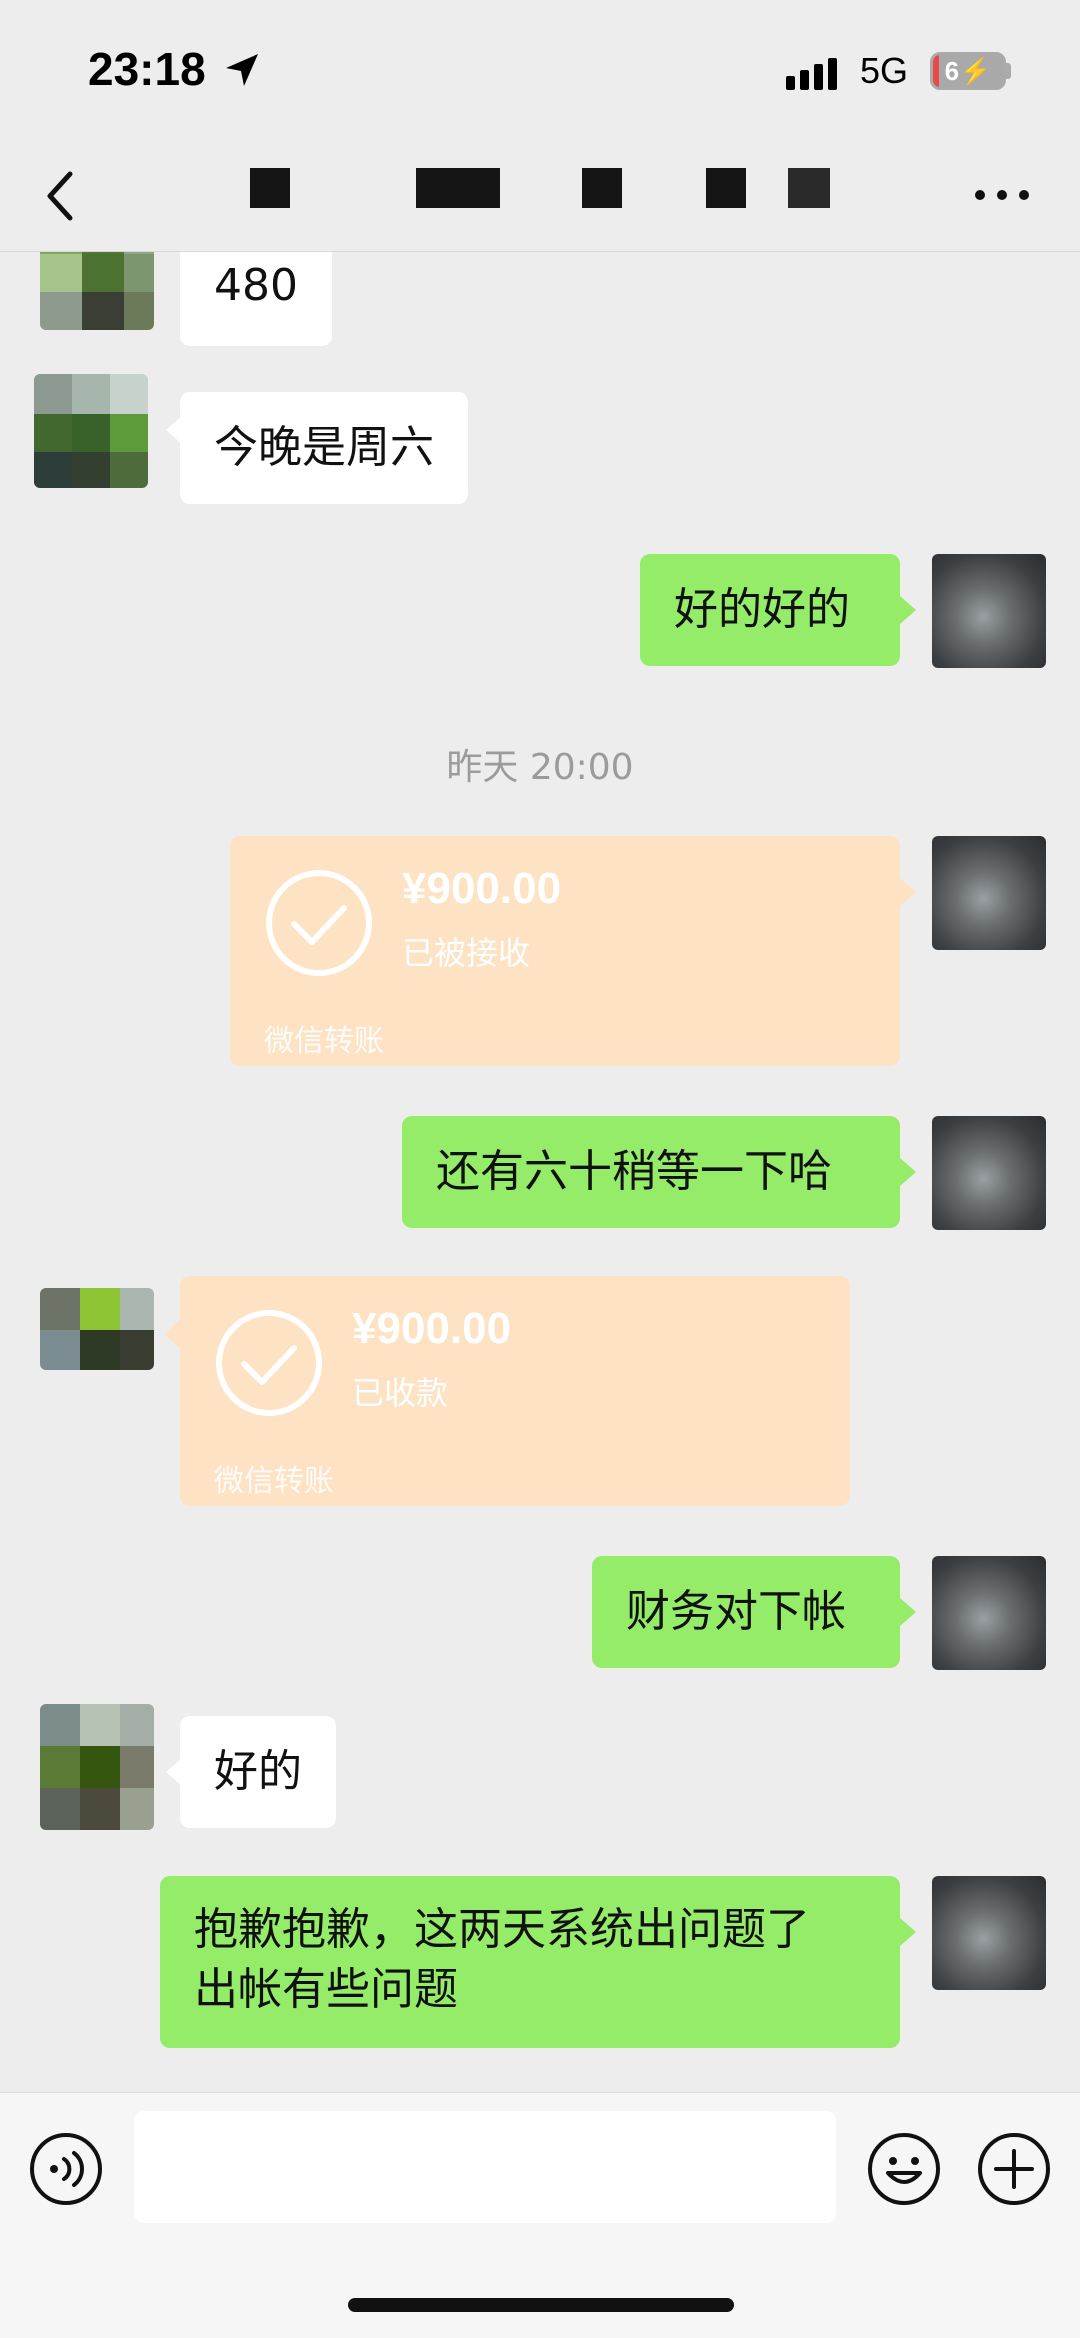 Image resolution: width=1080 pixels, height=2338 pixels. I want to click on message-text: 今晚是周六, so click(324, 447).